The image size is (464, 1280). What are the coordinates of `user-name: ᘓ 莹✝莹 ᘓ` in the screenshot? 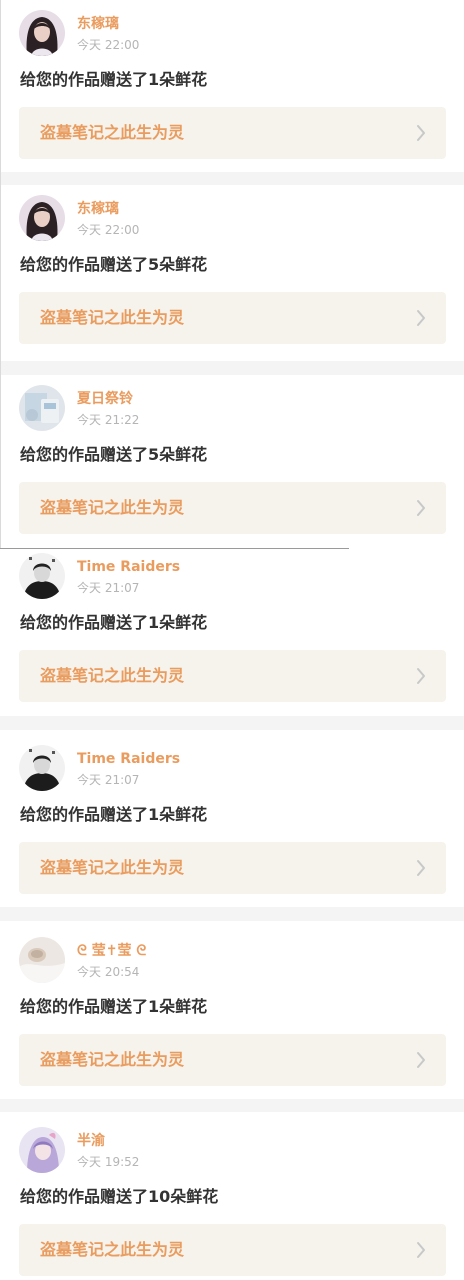 It's located at (111, 951).